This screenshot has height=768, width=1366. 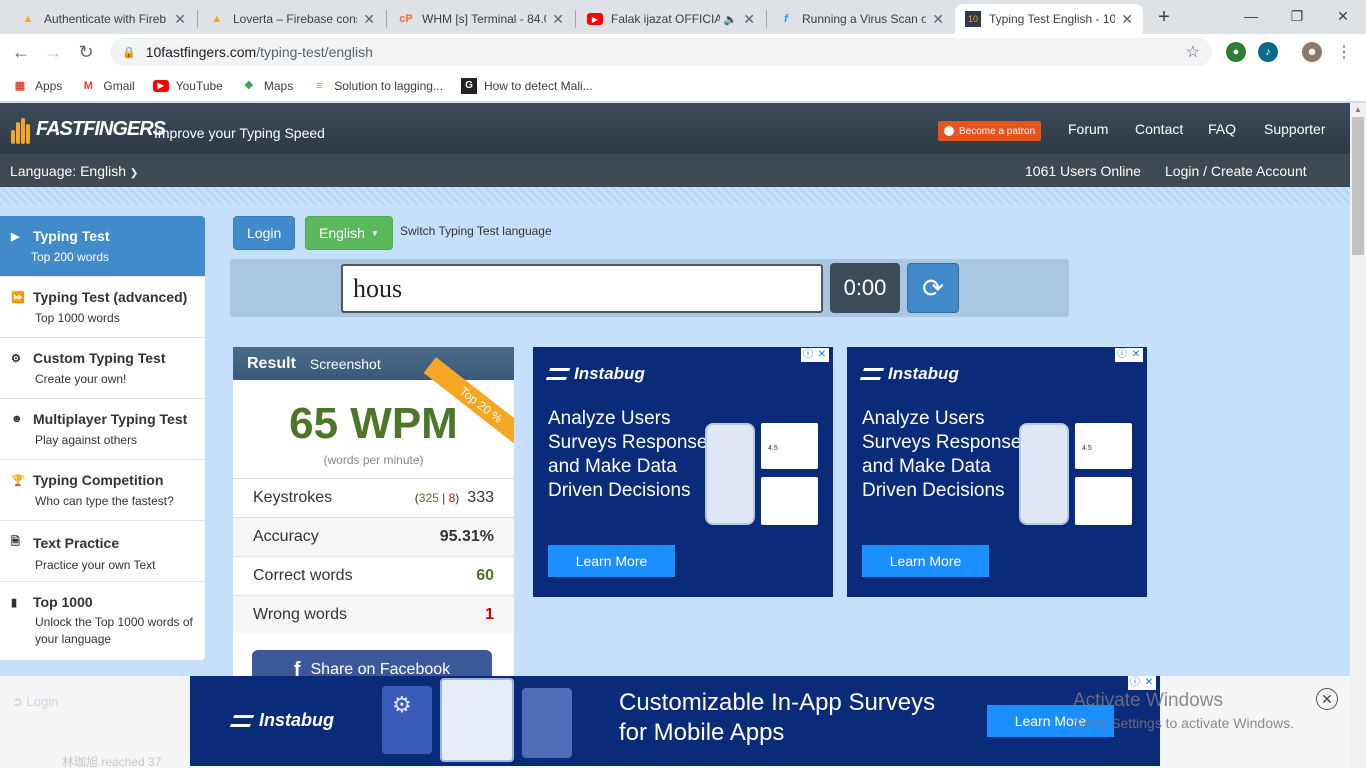 What do you see at coordinates (373, 536) in the screenshot?
I see `result-row-accuracy: Accuracy 95.31%` at bounding box center [373, 536].